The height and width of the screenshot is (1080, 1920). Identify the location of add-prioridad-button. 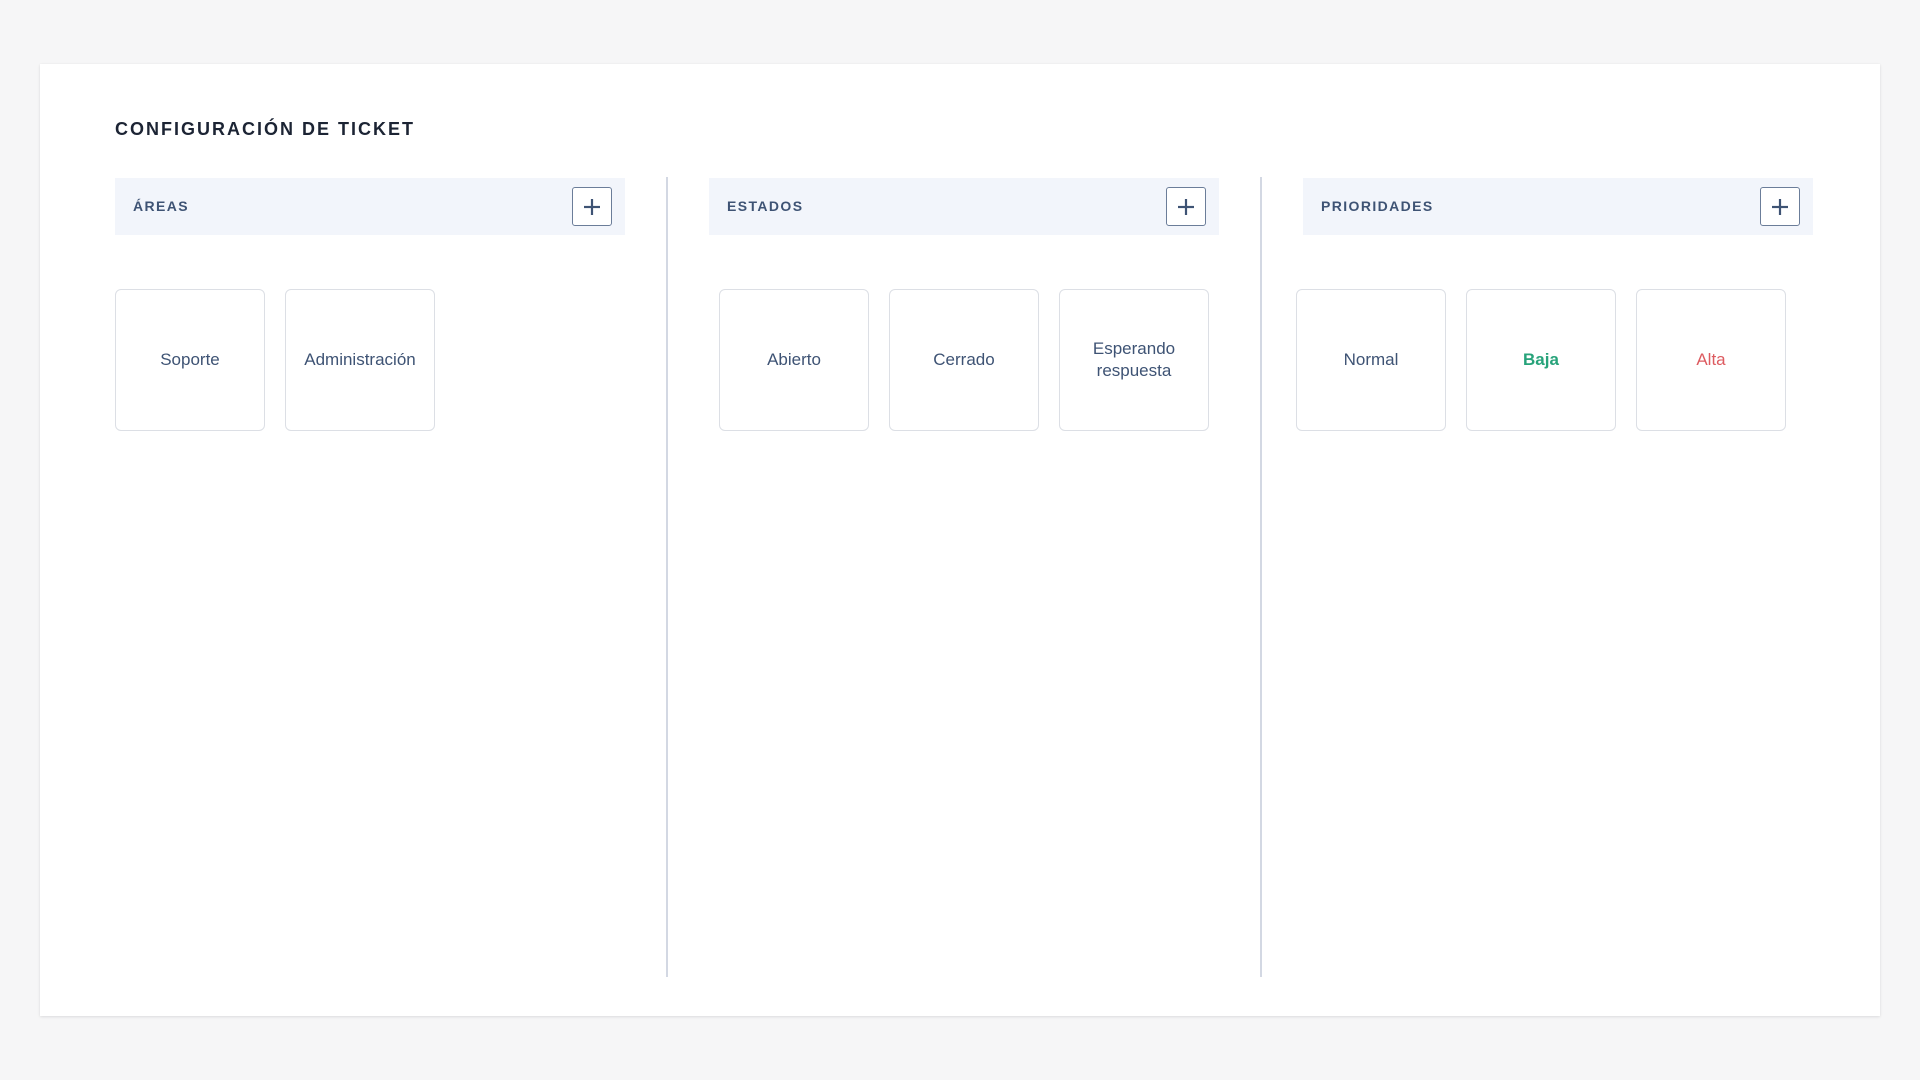
(1780, 206).